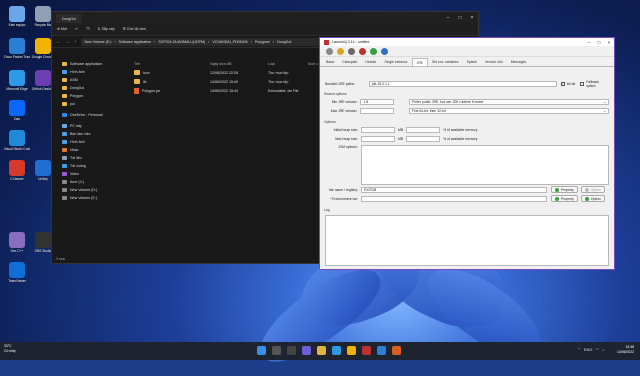  I want to click on tab-classpath: Classpath, so click(349, 62).